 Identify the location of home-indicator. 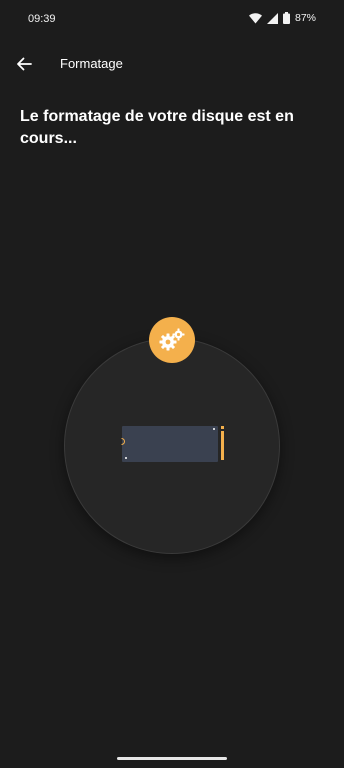
(172, 758).